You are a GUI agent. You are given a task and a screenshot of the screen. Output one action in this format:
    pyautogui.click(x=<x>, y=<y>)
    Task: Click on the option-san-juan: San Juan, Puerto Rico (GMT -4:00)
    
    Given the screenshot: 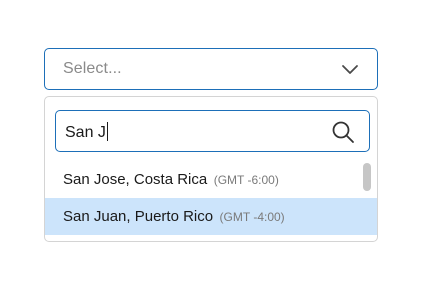 What is the action you would take?
    pyautogui.click(x=211, y=216)
    